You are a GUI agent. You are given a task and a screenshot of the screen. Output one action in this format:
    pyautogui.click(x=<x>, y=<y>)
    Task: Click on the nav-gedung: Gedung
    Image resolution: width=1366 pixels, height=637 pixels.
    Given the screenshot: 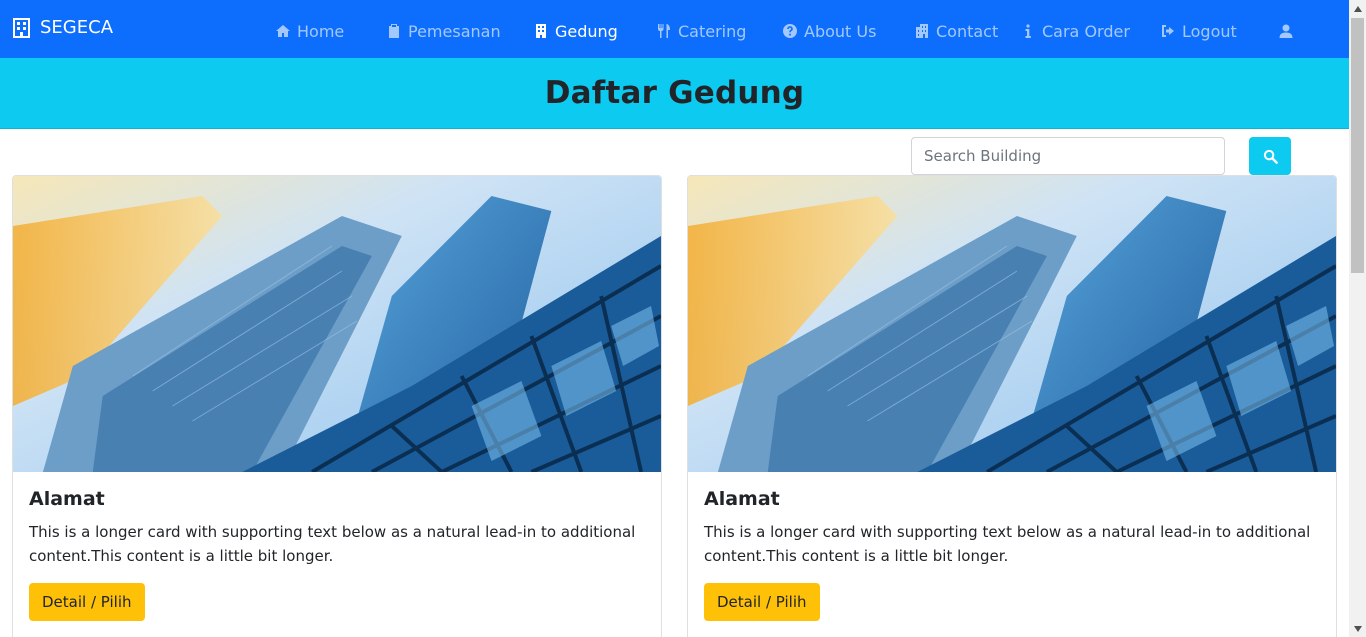 What is the action you would take?
    pyautogui.click(x=575, y=31)
    